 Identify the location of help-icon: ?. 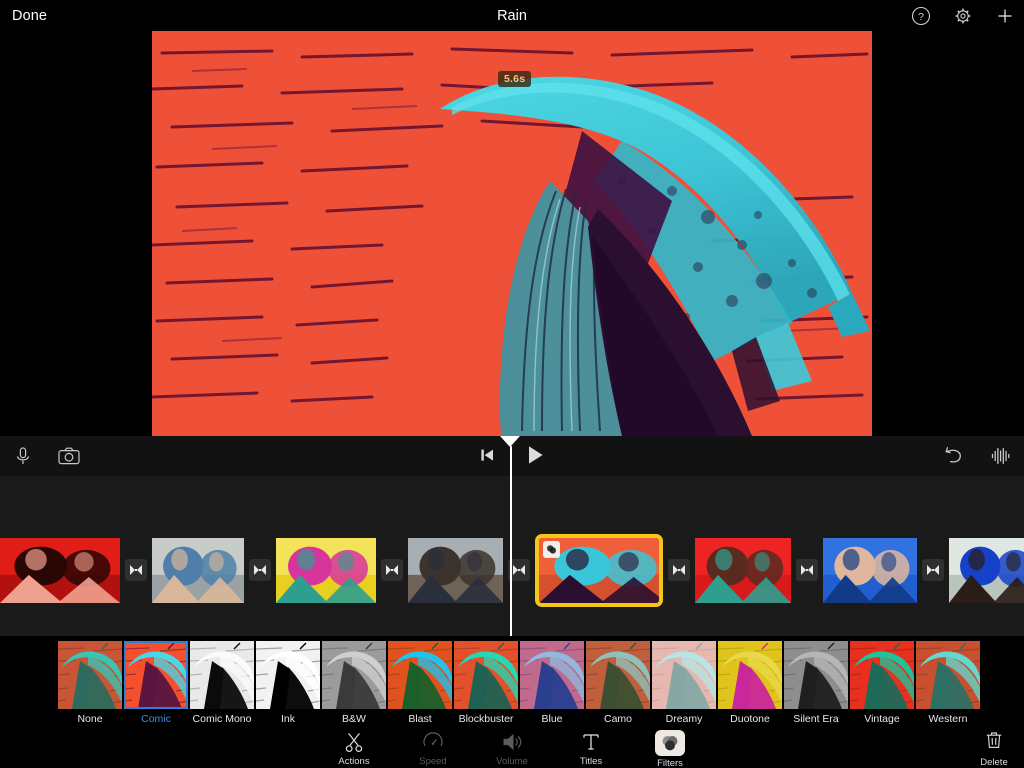
(921, 16).